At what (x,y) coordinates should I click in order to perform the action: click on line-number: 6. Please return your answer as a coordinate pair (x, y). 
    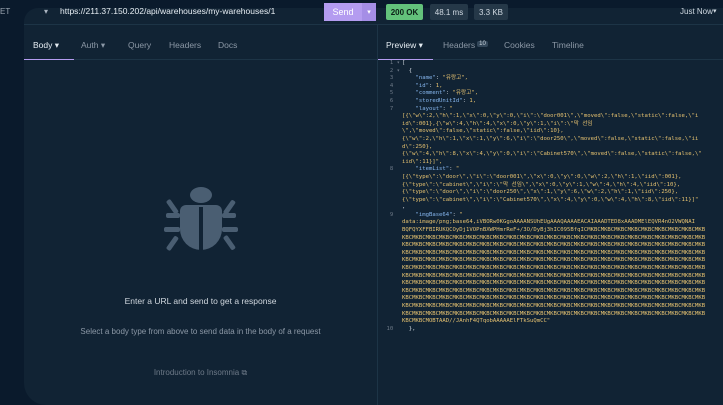
    Looking at the image, I should click on (394, 100).